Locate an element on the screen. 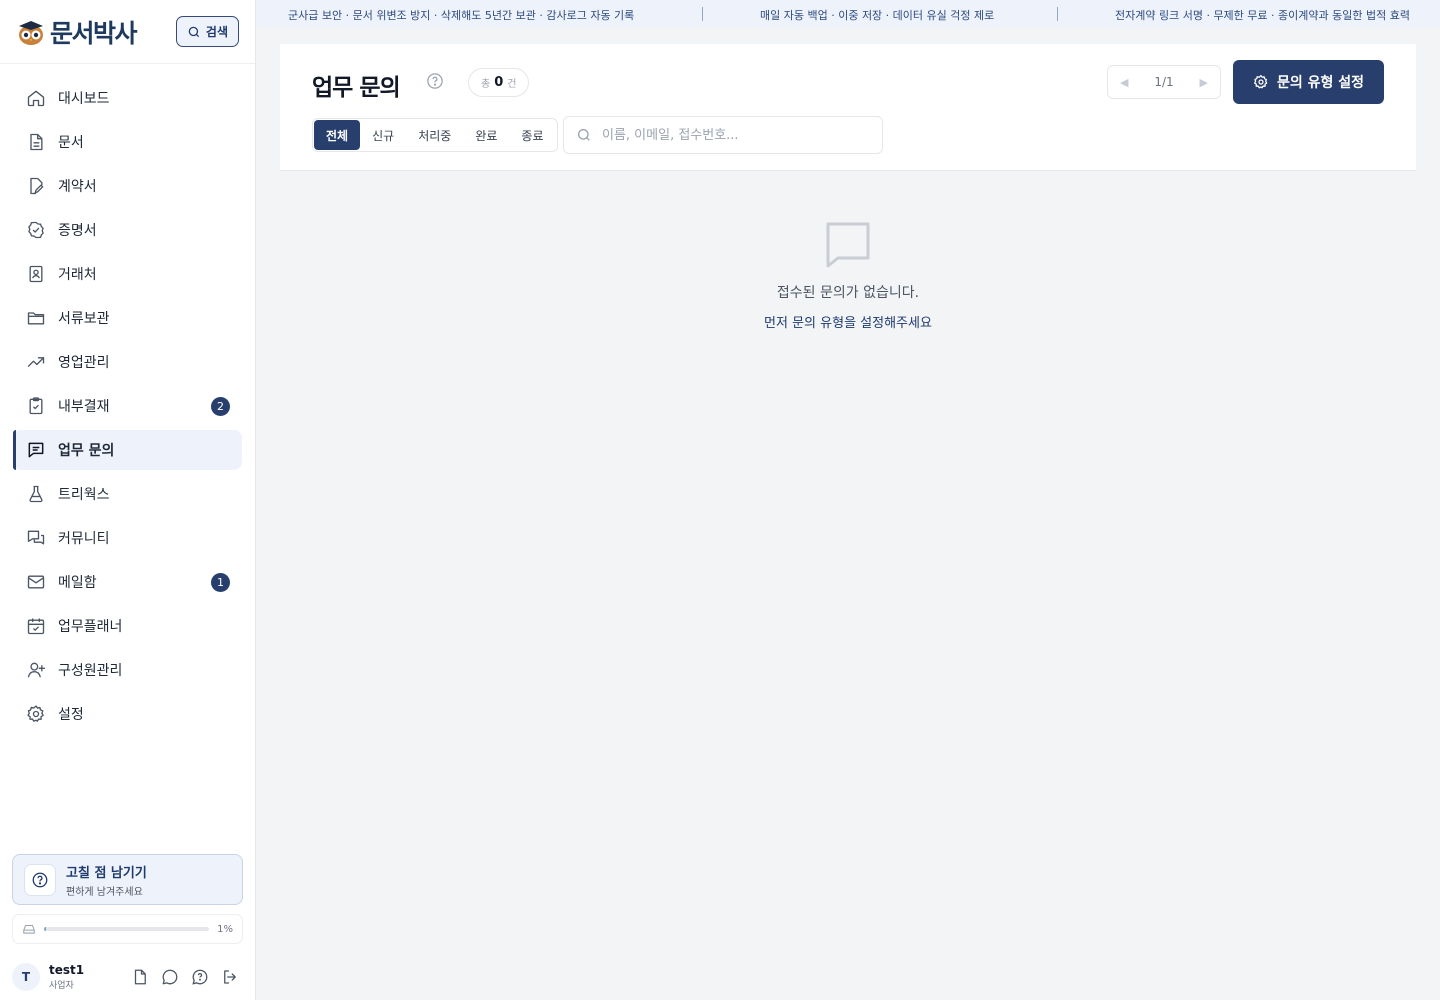  help-chat-icon is located at coordinates (200, 977).